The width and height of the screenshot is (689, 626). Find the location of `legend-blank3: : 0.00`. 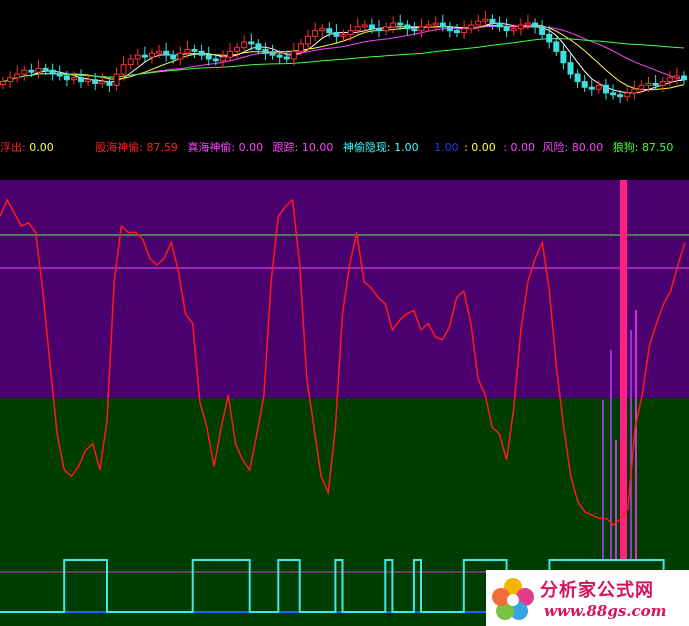

legend-blank3: : 0.00 is located at coordinates (519, 148).